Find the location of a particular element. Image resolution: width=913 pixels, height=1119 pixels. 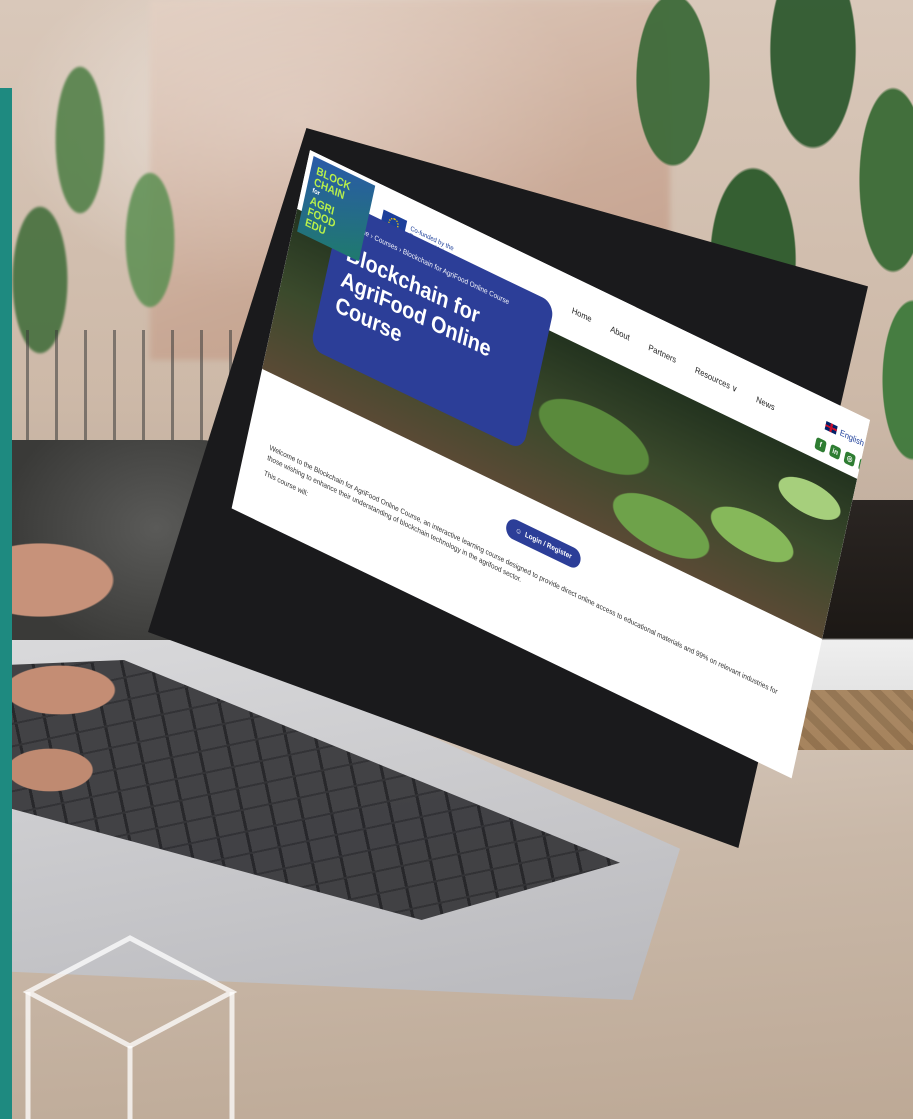

cube-outline-icon is located at coordinates (130, 1027).